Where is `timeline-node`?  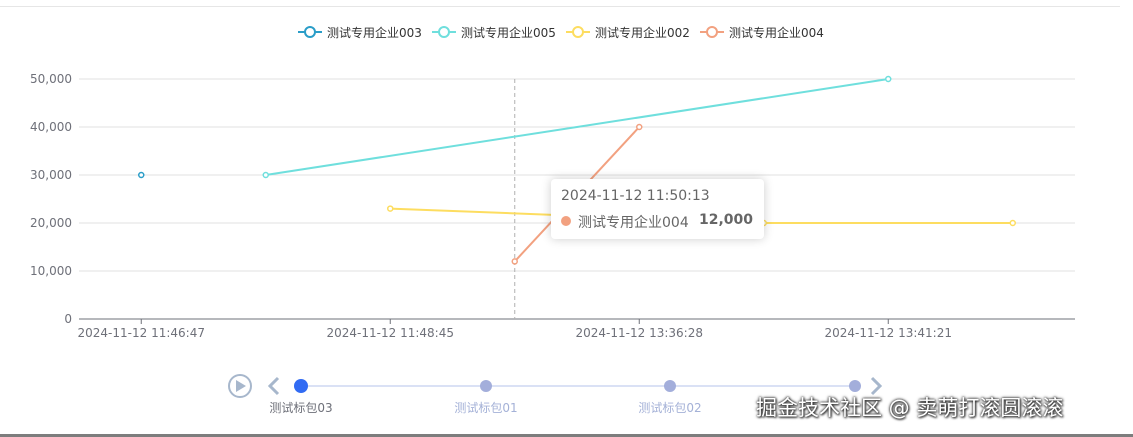
timeline-node is located at coordinates (855, 386).